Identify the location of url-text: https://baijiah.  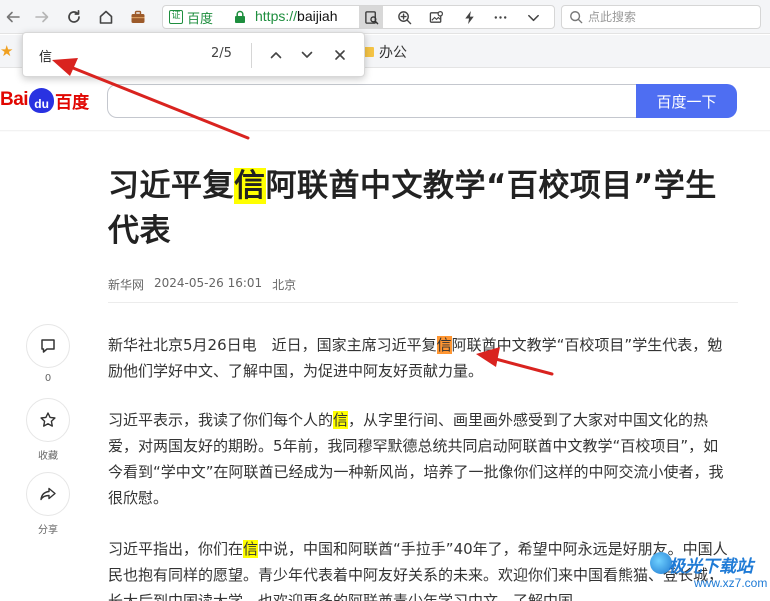
(296, 16).